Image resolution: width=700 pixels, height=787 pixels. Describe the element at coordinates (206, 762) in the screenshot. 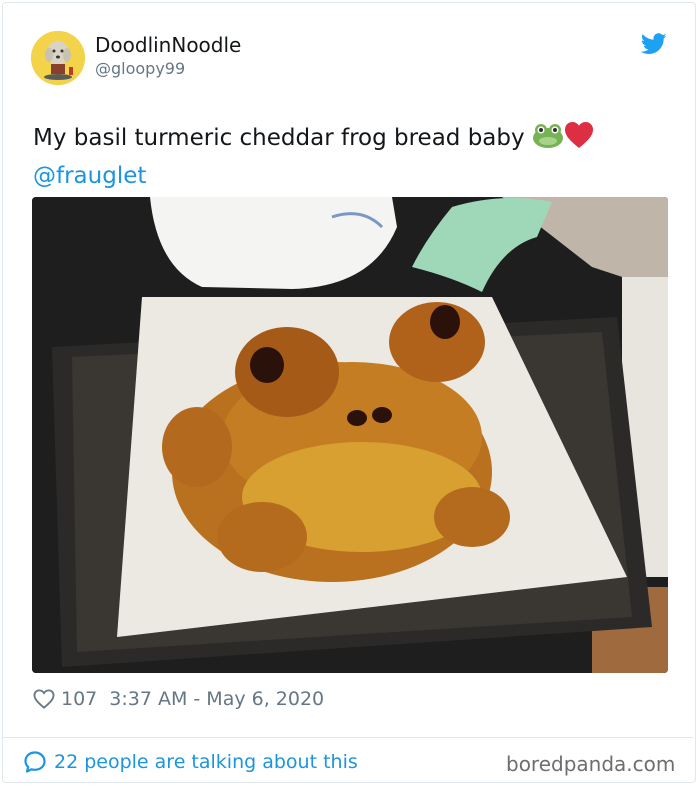

I see `conversation-text: 22 people are talking about this` at that location.